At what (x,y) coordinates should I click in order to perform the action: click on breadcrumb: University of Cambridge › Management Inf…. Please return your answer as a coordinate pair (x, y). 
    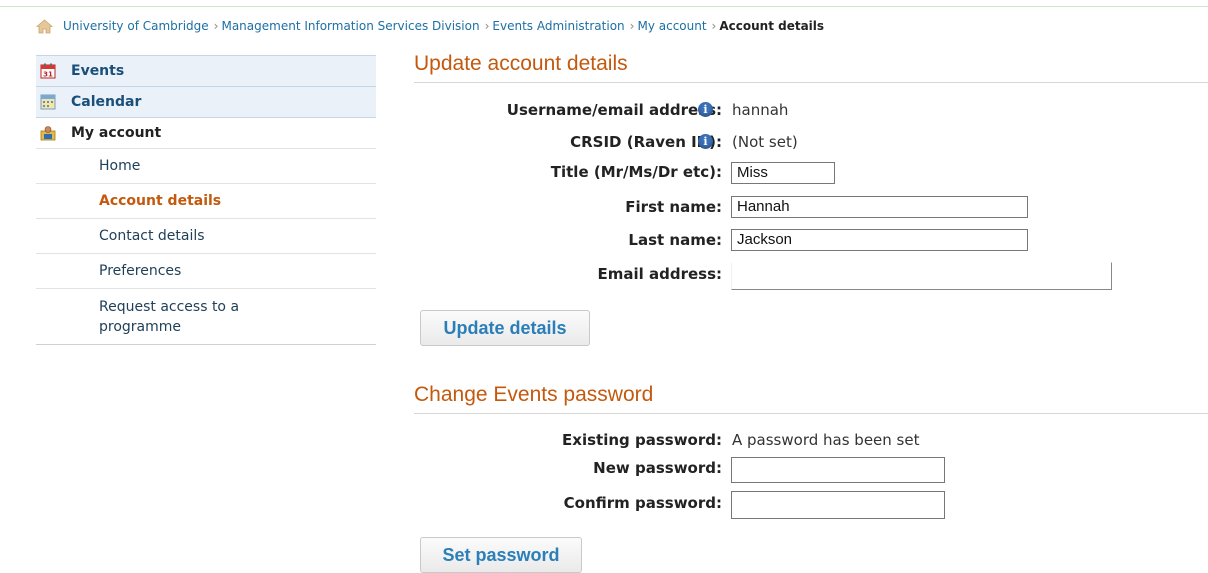
    Looking at the image, I should click on (430, 26).